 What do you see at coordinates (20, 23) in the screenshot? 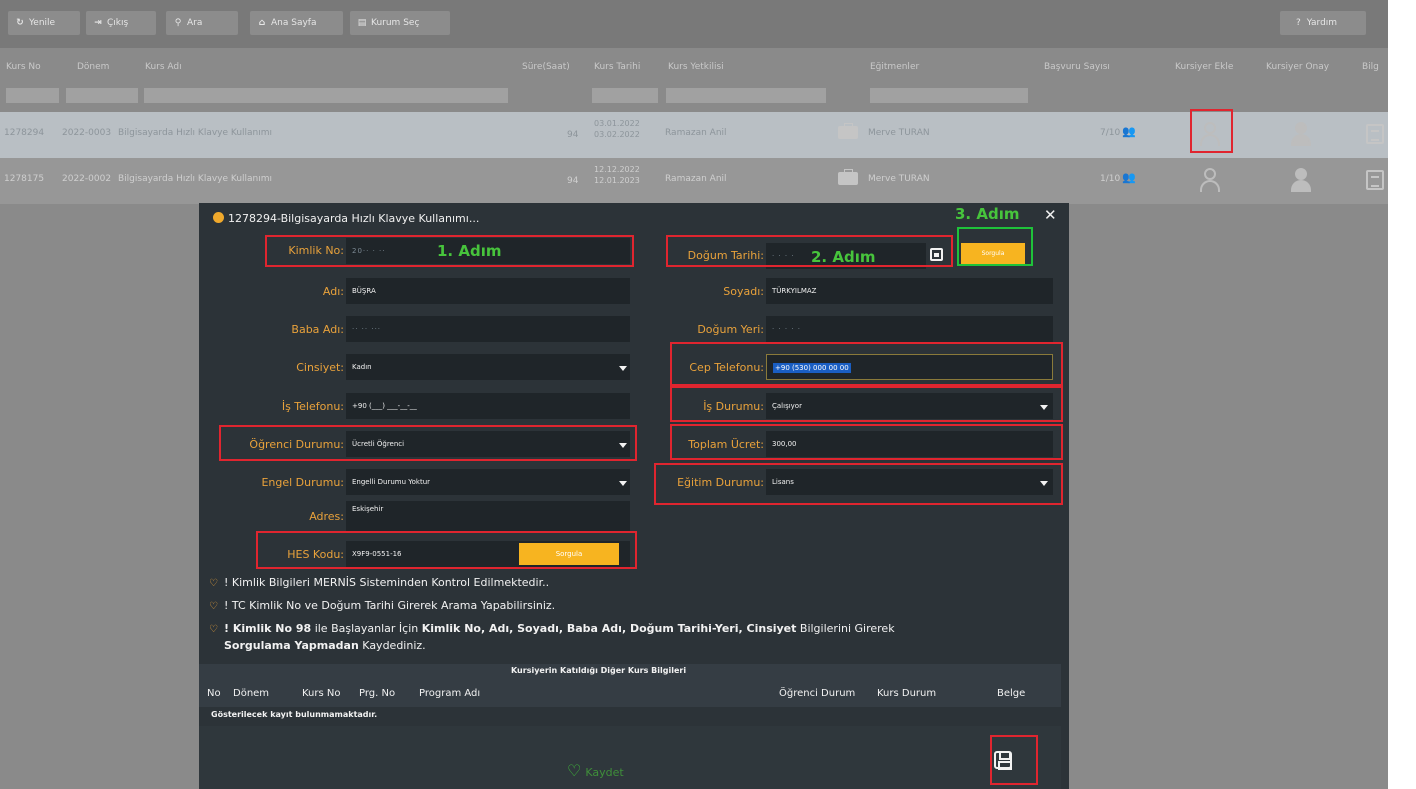
I see `refresh-icon: ↻` at bounding box center [20, 23].